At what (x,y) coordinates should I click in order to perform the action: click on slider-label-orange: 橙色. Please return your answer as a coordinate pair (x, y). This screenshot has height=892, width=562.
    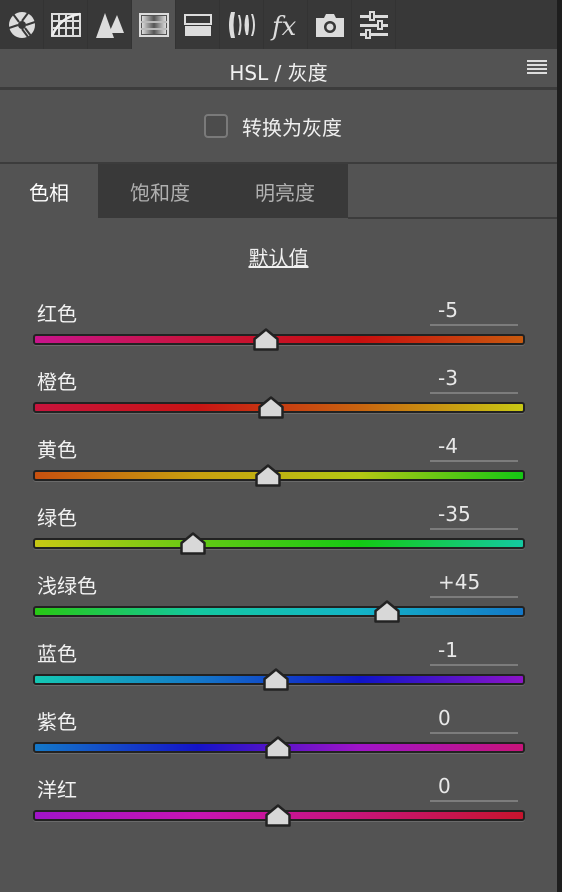
    Looking at the image, I should click on (57, 382).